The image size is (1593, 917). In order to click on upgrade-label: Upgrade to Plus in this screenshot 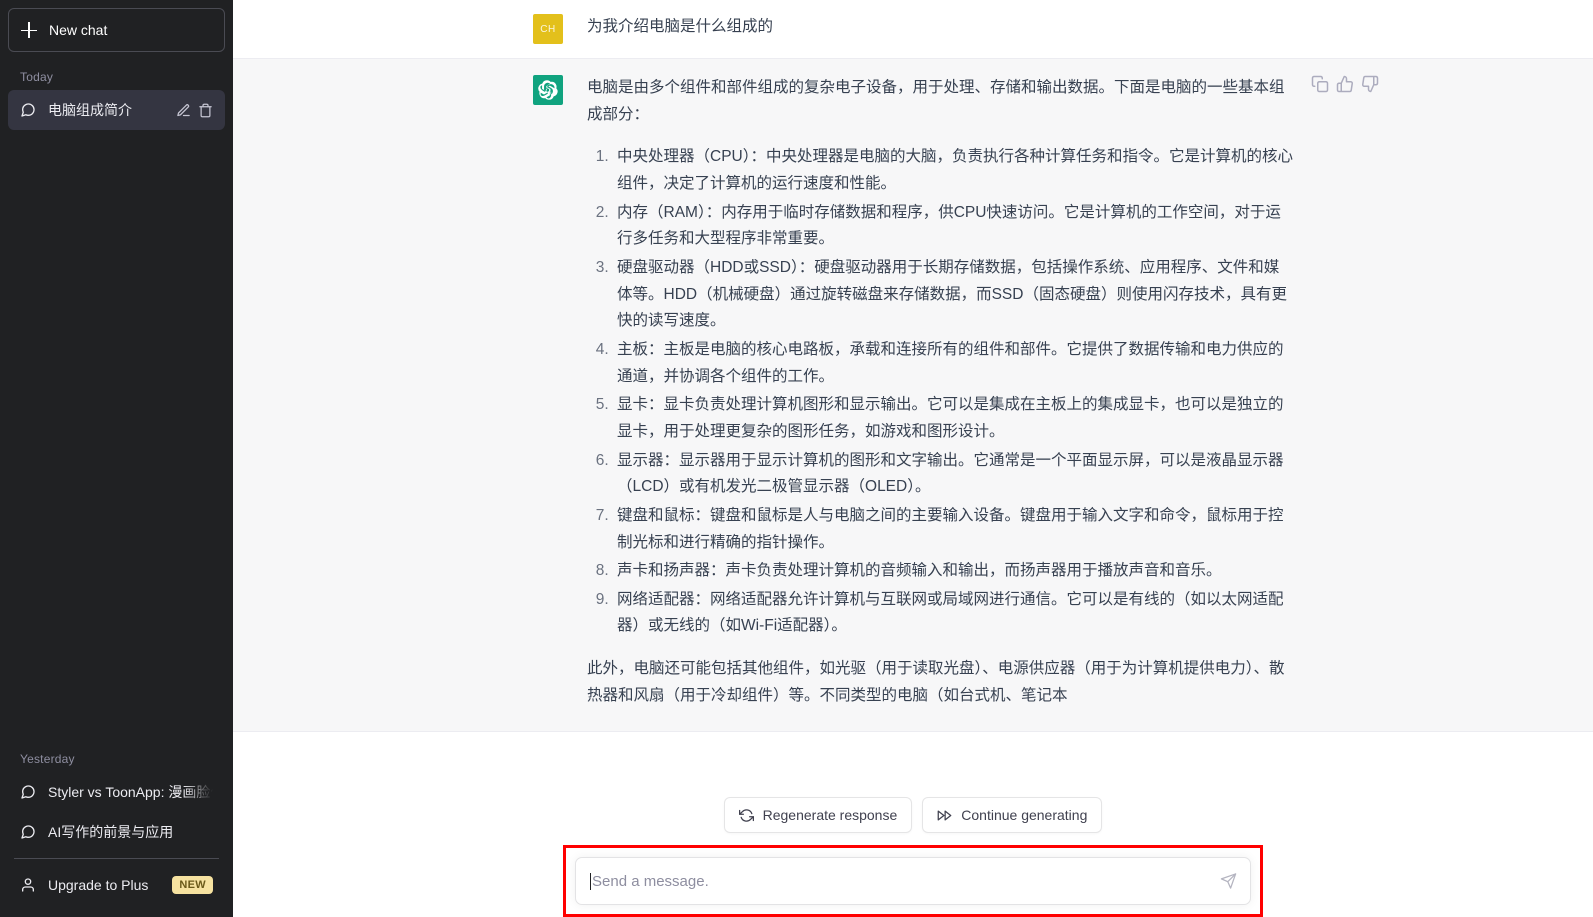, I will do `click(98, 885)`.